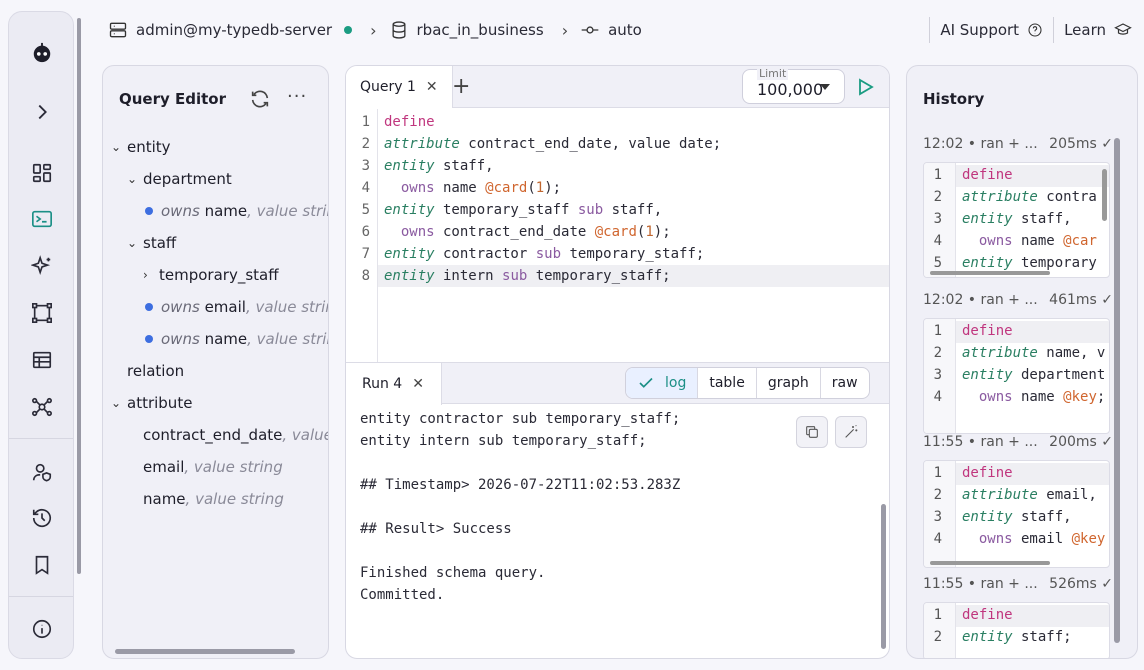 This screenshot has height=670, width=1144. Describe the element at coordinates (1117, 390) in the screenshot. I see `history-scrollbar` at that location.